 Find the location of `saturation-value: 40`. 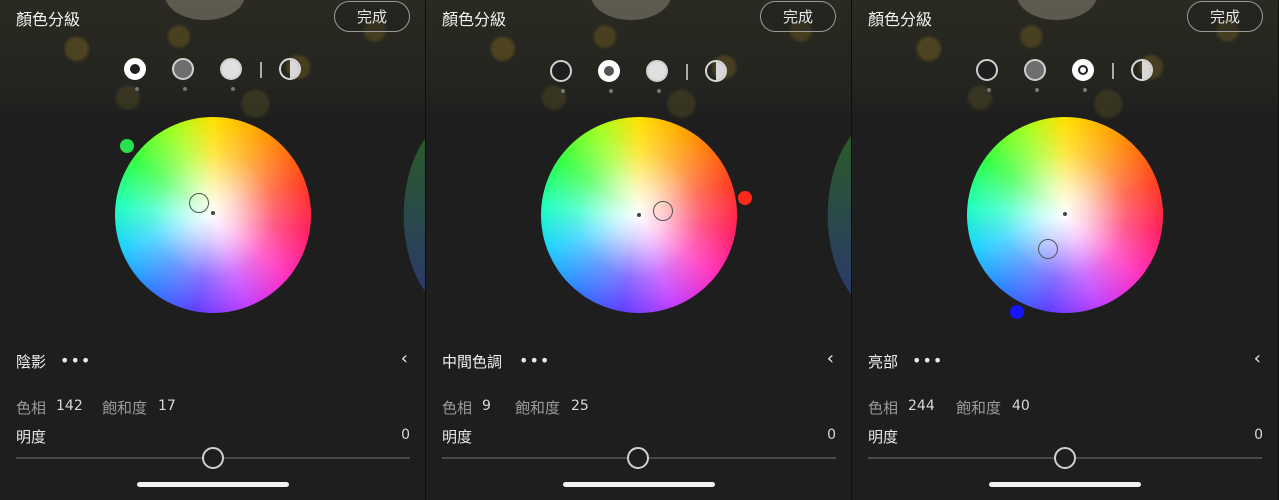

saturation-value: 40 is located at coordinates (1021, 406).